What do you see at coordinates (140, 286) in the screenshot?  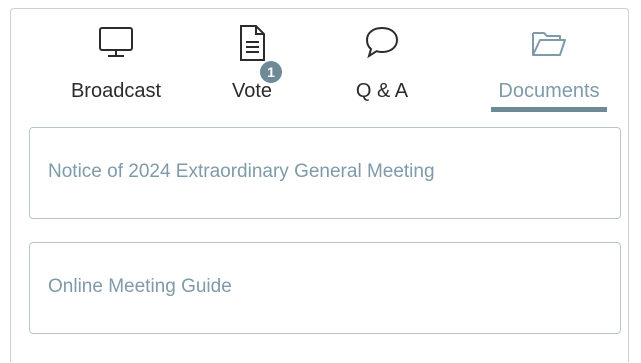 I see `document-title: Online Meeting Guide` at bounding box center [140, 286].